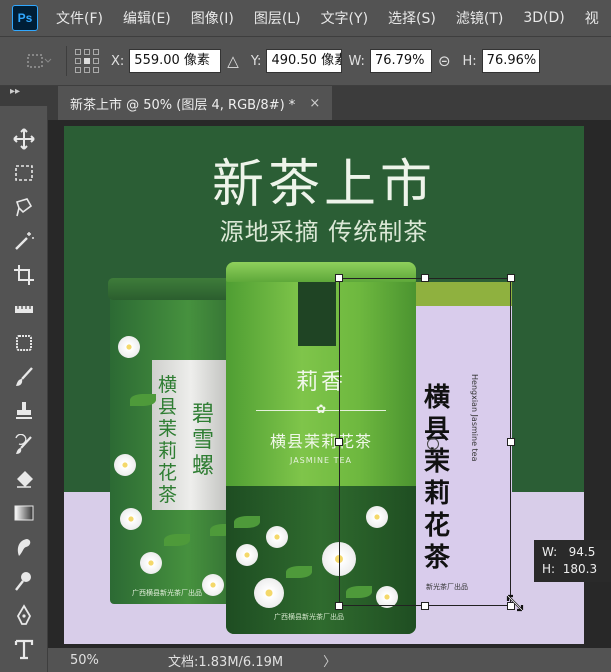 The image size is (611, 672). Describe the element at coordinates (24, 547) in the screenshot. I see `smudge-icon` at that location.